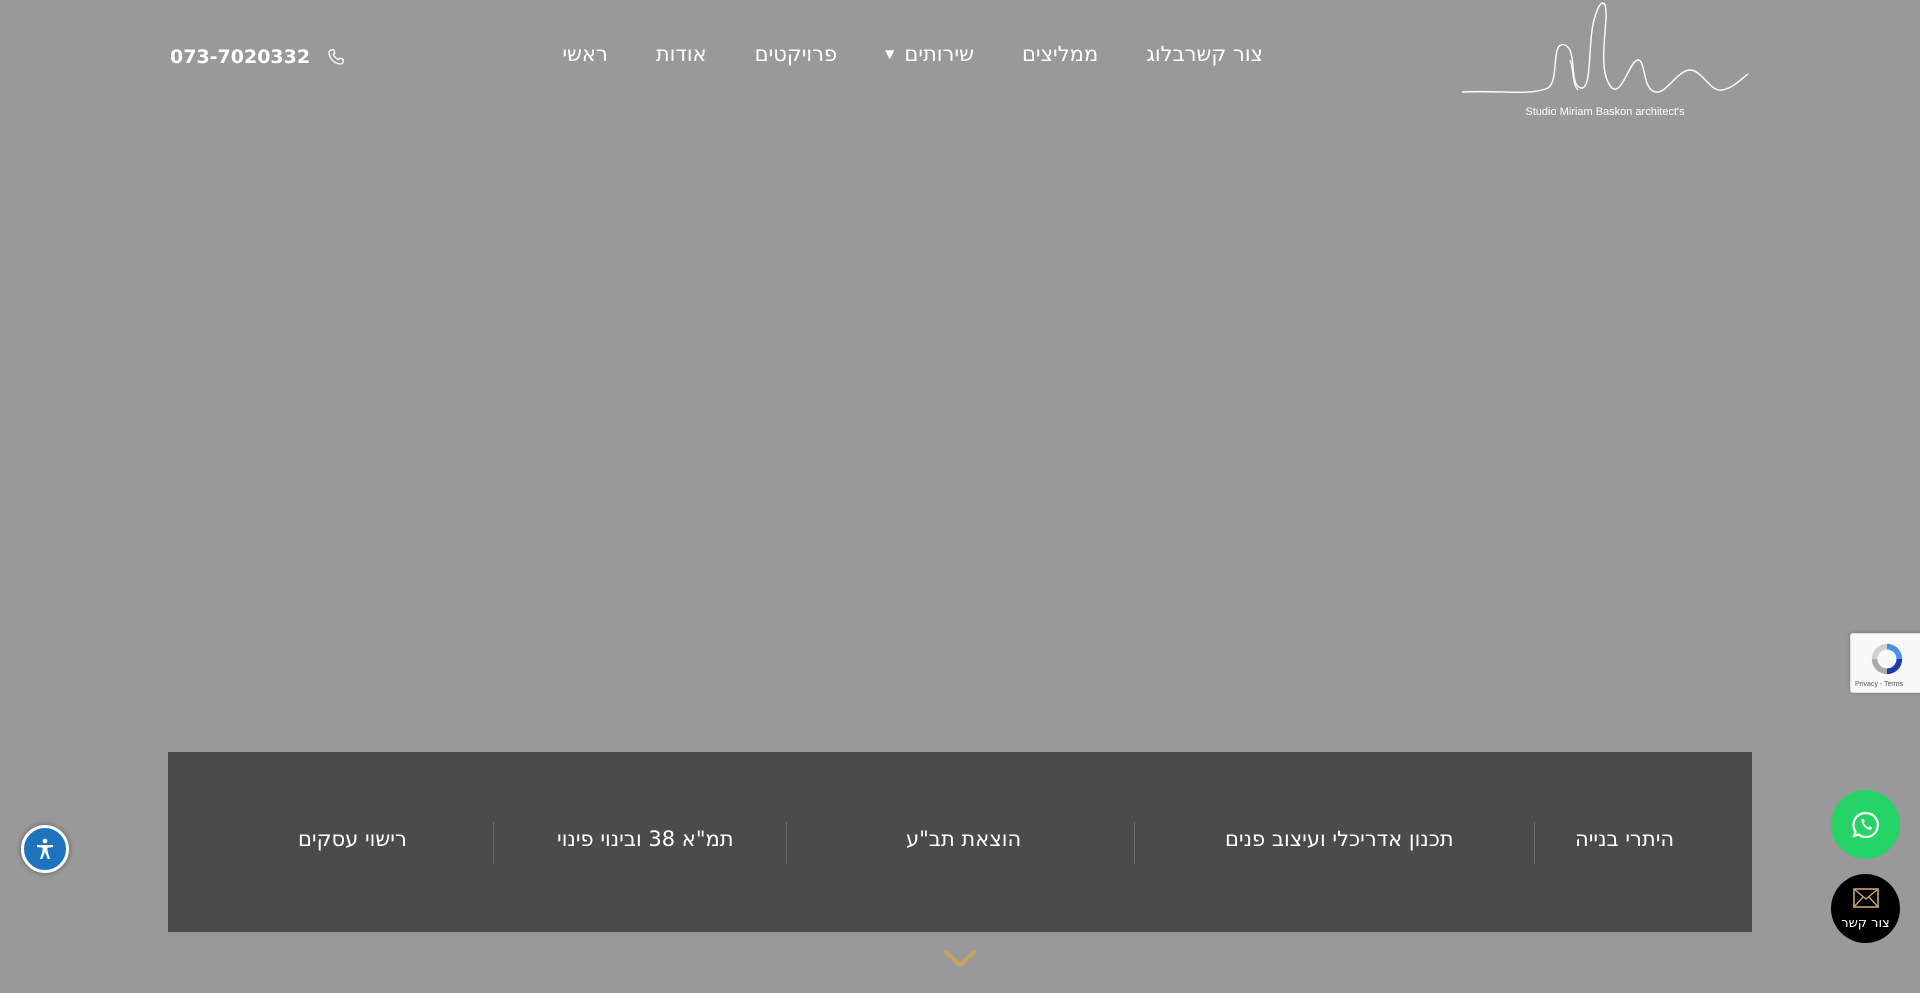 This screenshot has width=1920, height=993. What do you see at coordinates (1865, 923) in the screenshot?
I see `contact-float-label: צור קשר` at bounding box center [1865, 923].